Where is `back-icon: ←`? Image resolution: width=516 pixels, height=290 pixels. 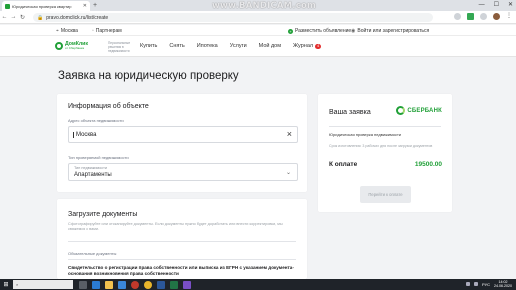 back-icon: ← is located at coordinates (4, 17).